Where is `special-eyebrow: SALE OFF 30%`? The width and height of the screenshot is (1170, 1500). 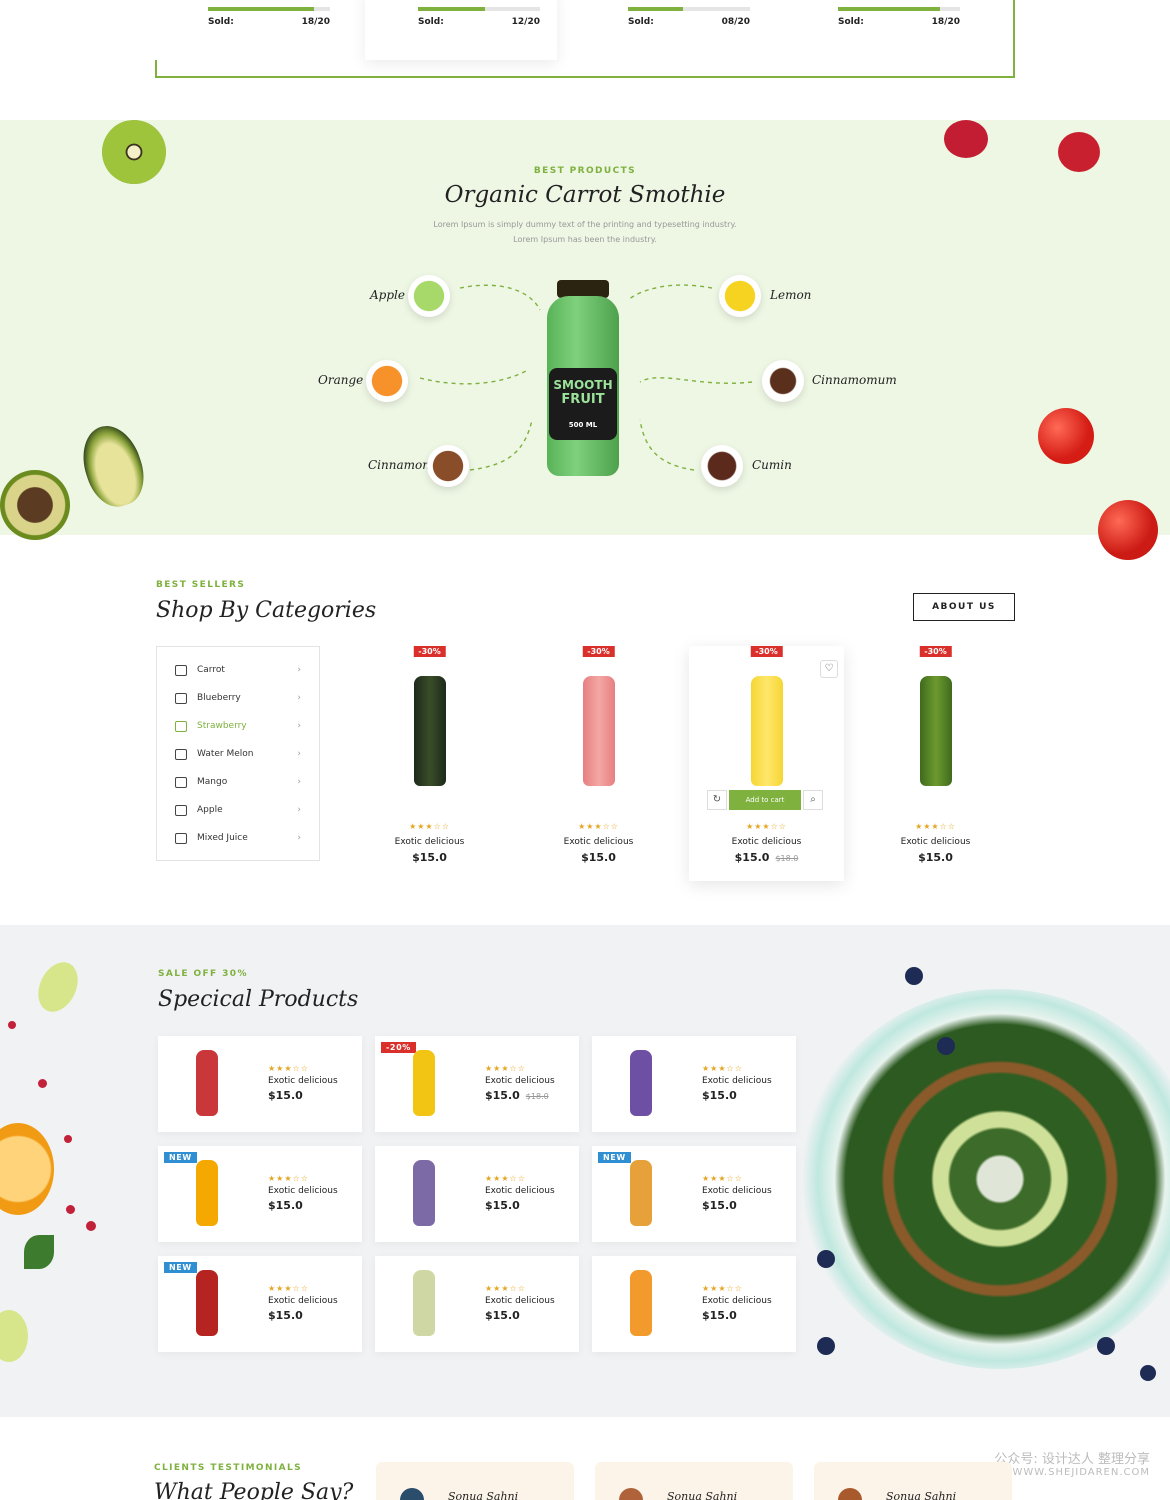 special-eyebrow: SALE OFF 30% is located at coordinates (203, 974).